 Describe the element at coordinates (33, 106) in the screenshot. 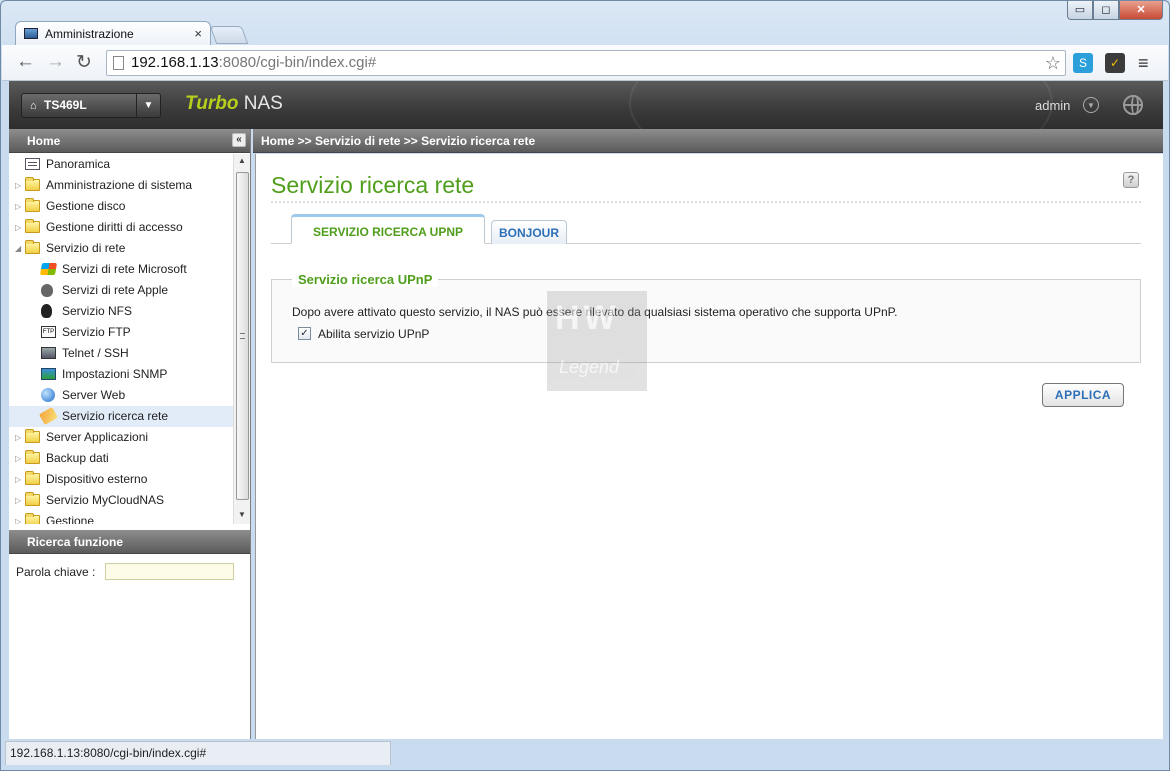

I see `home-icon: ⌂` at that location.